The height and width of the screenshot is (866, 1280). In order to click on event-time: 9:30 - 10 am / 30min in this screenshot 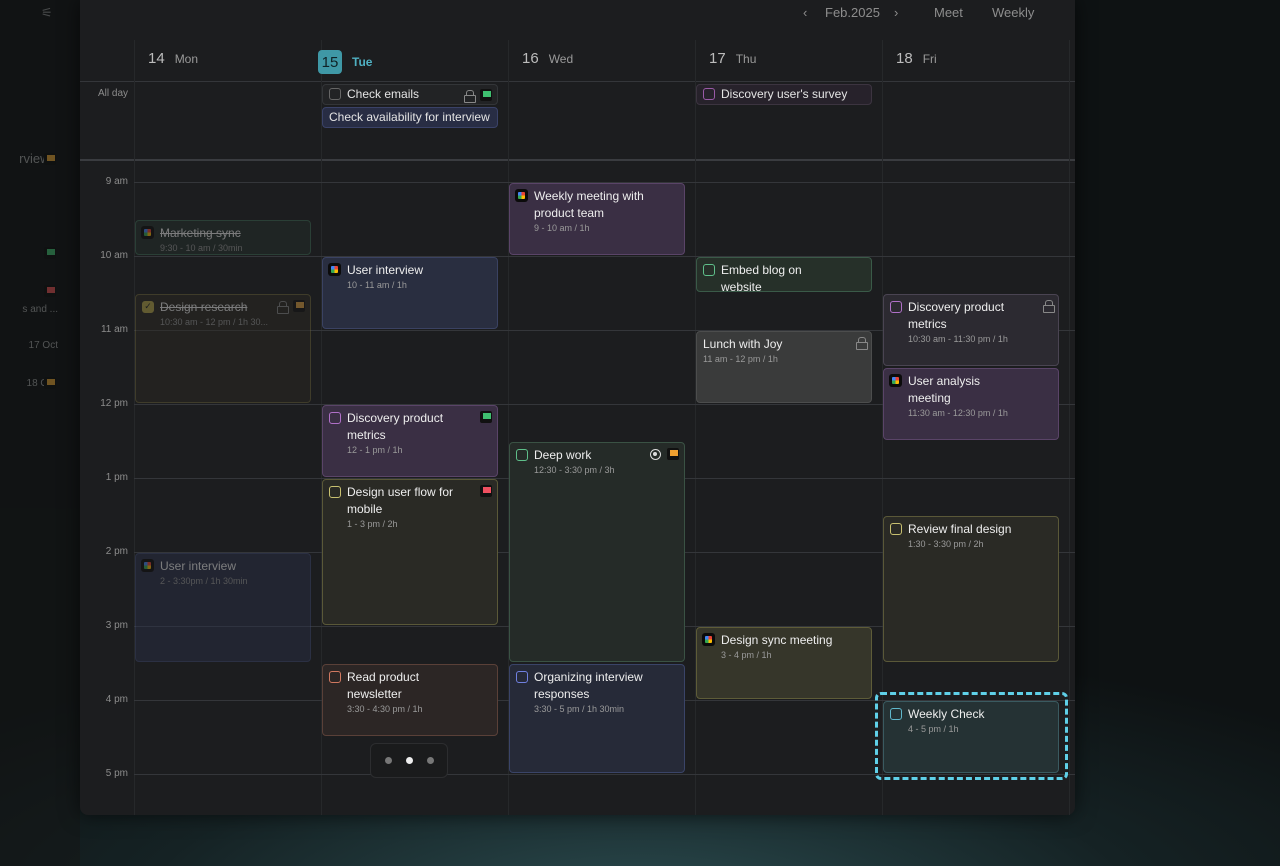, I will do `click(201, 248)`.